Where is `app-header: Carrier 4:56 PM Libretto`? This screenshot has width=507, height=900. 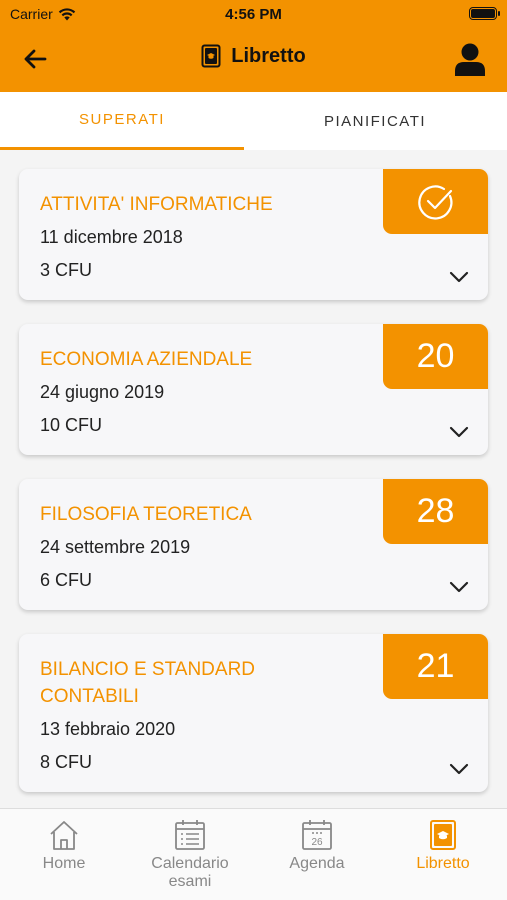 app-header: Carrier 4:56 PM Libretto is located at coordinates (253, 46).